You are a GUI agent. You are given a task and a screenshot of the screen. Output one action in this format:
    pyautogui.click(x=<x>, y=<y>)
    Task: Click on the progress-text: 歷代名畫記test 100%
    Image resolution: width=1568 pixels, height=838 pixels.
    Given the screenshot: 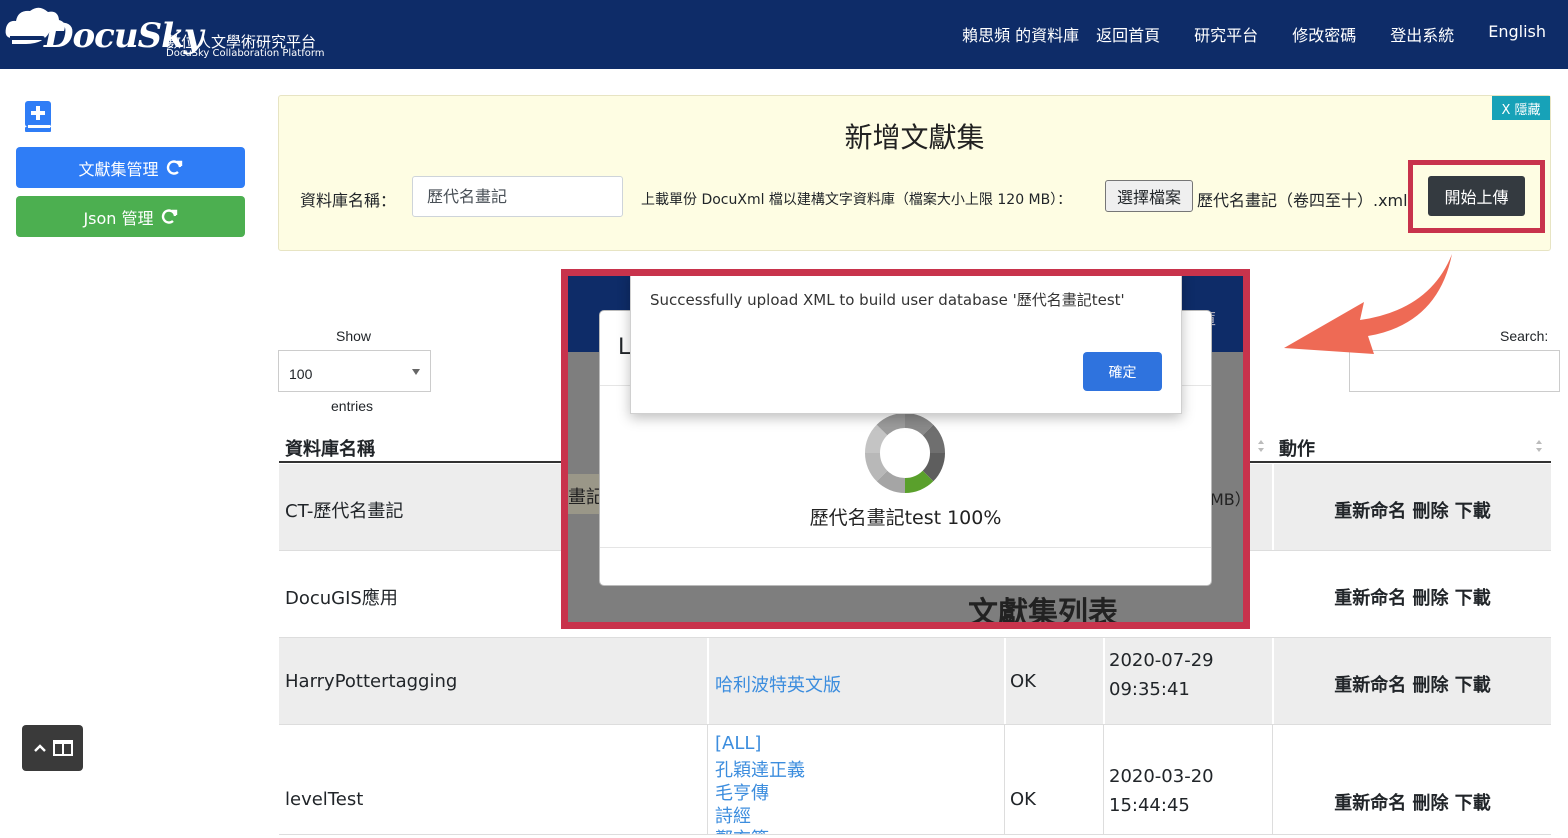 What is the action you would take?
    pyautogui.click(x=905, y=518)
    